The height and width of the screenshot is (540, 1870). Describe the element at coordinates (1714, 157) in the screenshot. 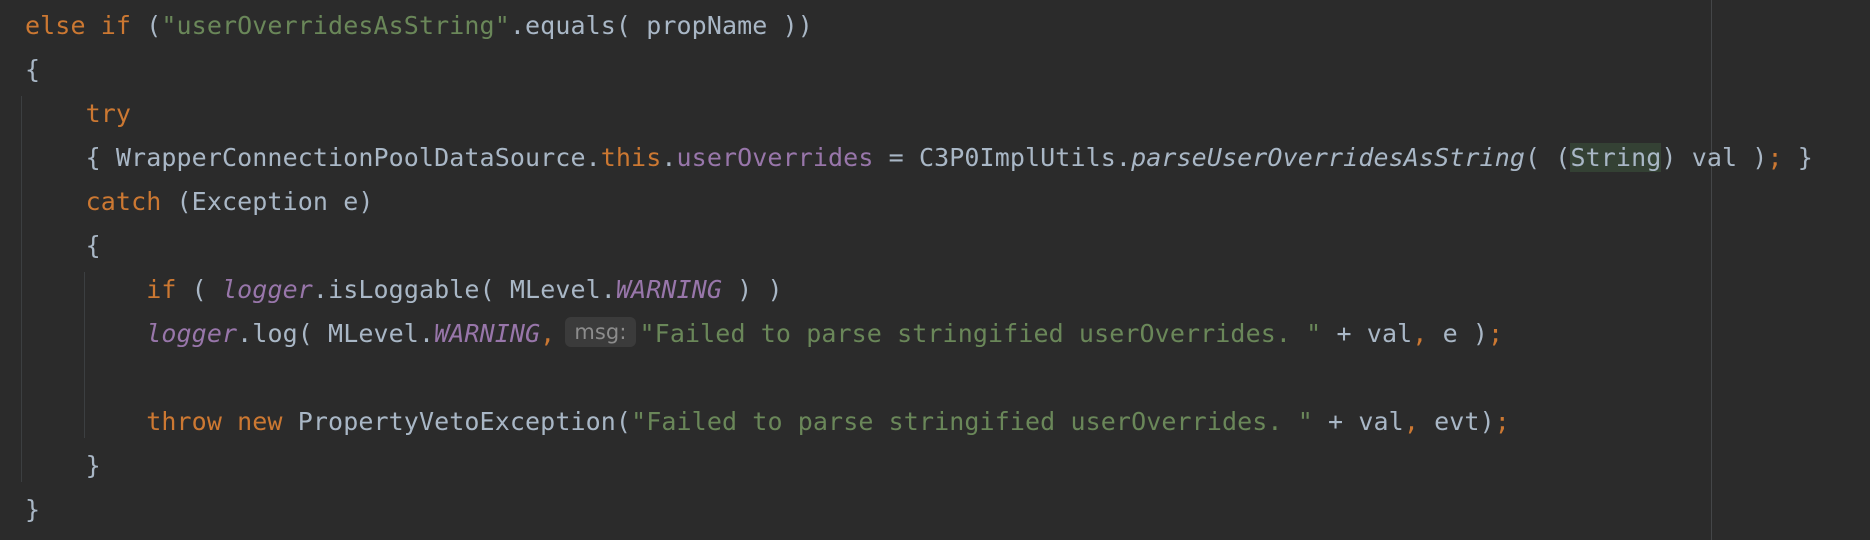

I see `code-token: ) val )` at that location.